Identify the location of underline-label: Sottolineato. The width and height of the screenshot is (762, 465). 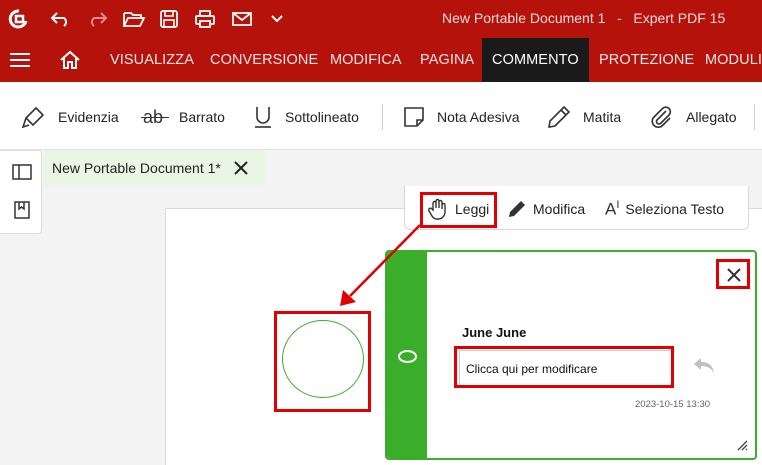
(322, 117).